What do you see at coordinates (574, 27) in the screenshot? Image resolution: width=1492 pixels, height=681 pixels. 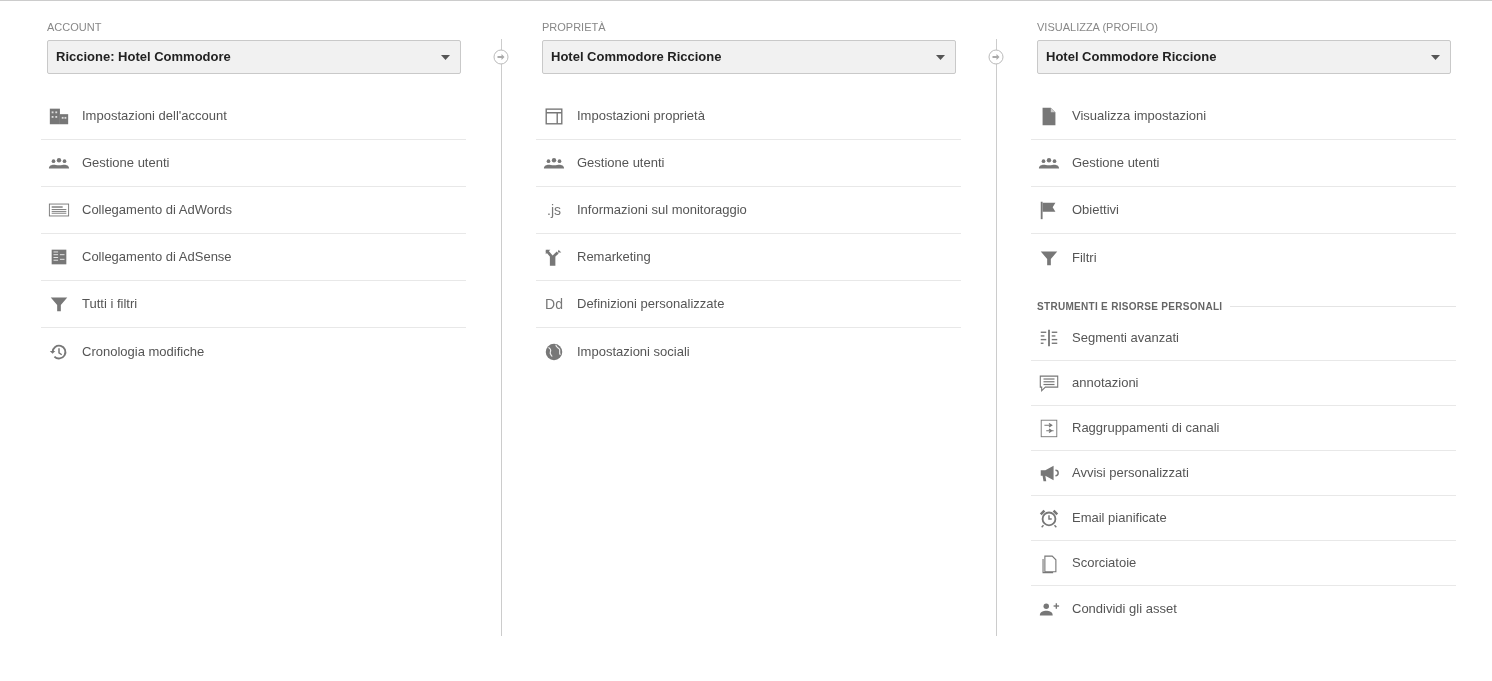 I see `column-heading: PROPRIETÀ` at bounding box center [574, 27].